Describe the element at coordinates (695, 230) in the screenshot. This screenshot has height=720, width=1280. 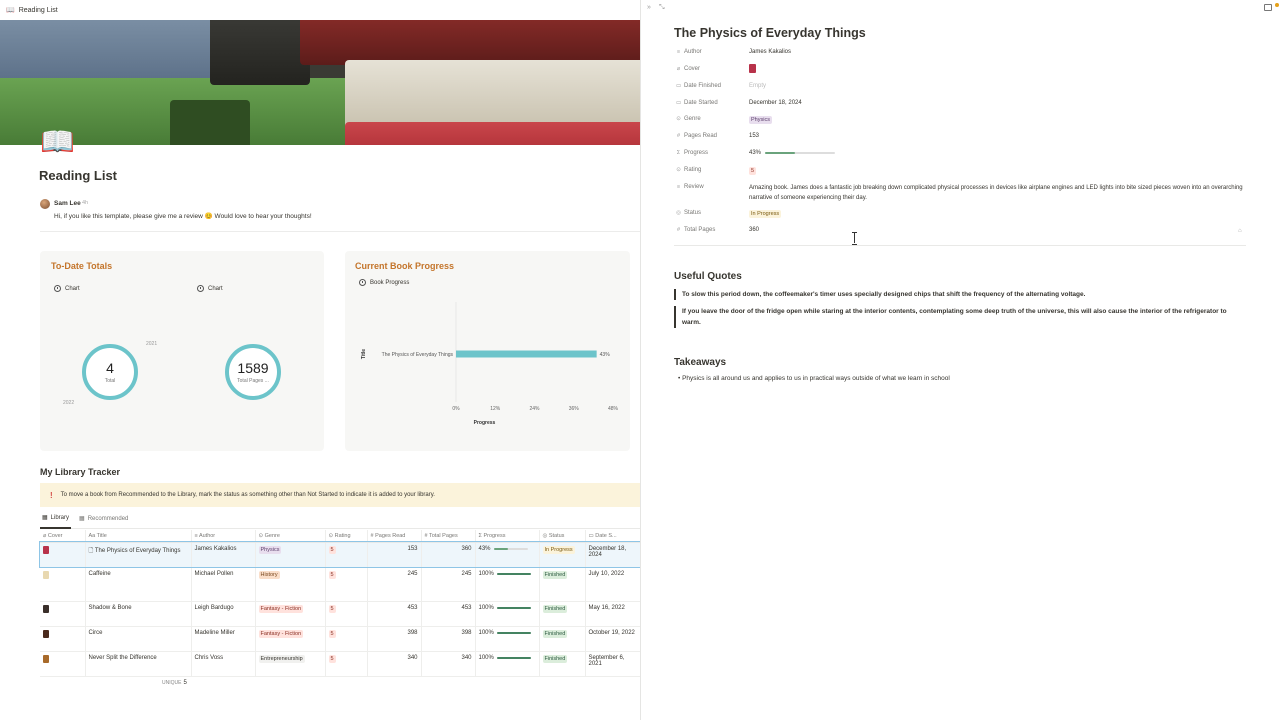
I see `property-label: # Total Pages` at that location.